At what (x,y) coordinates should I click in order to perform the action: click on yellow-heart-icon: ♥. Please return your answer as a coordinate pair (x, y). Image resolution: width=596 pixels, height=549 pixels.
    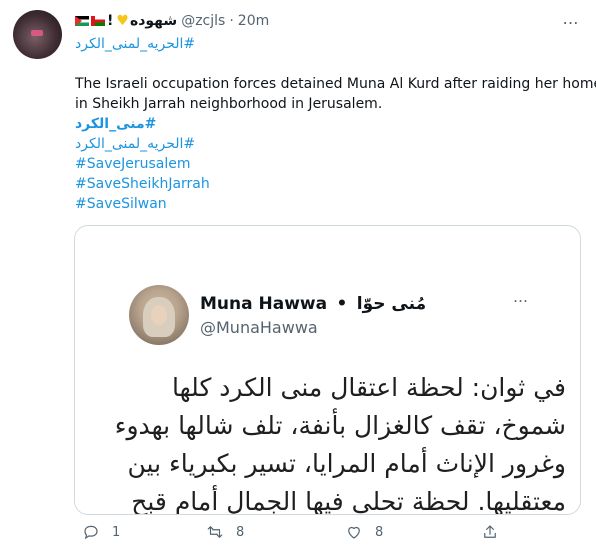
    Looking at the image, I should click on (122, 21).